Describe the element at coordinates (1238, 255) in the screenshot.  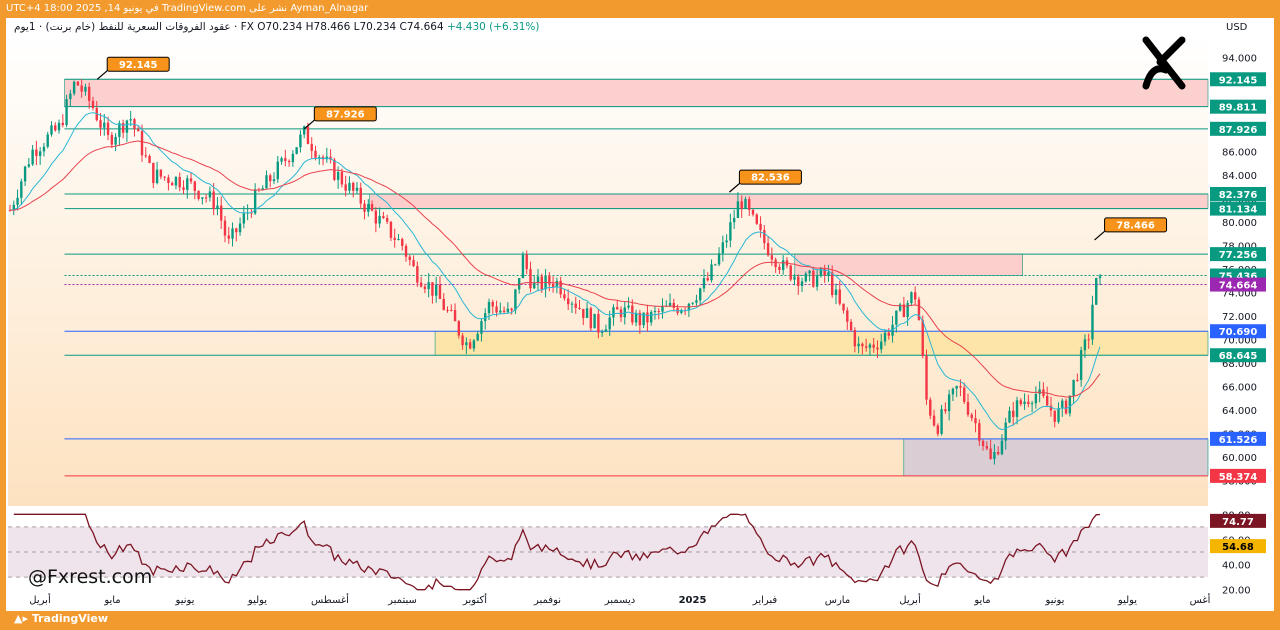
I see `level-badge-label: 77.256` at that location.